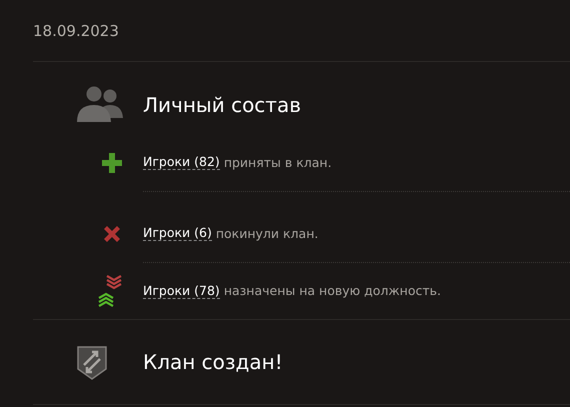 Image resolution: width=570 pixels, height=407 pixels. What do you see at coordinates (181, 290) in the screenshot?
I see `players-link: Игроки (78)` at bounding box center [181, 290].